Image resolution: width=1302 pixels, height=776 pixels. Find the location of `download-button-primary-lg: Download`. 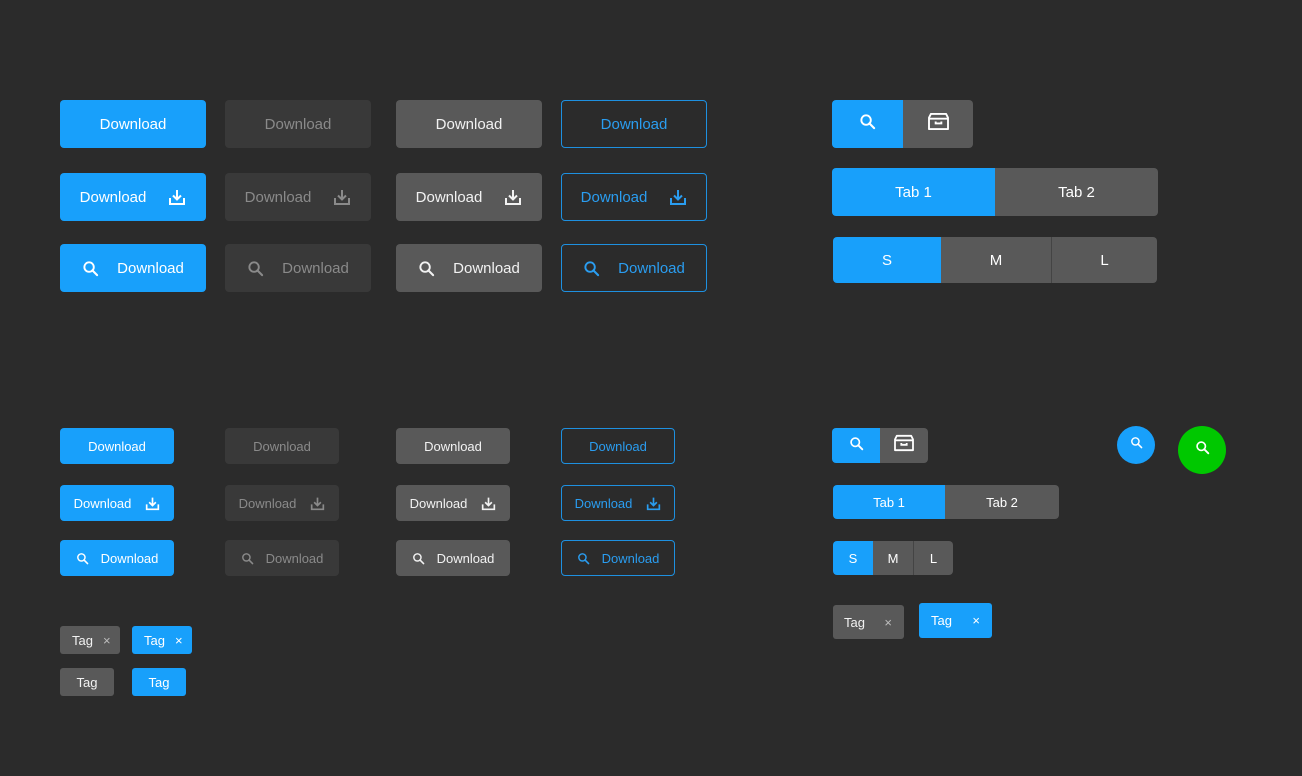

download-button-primary-lg: Download is located at coordinates (133, 124).